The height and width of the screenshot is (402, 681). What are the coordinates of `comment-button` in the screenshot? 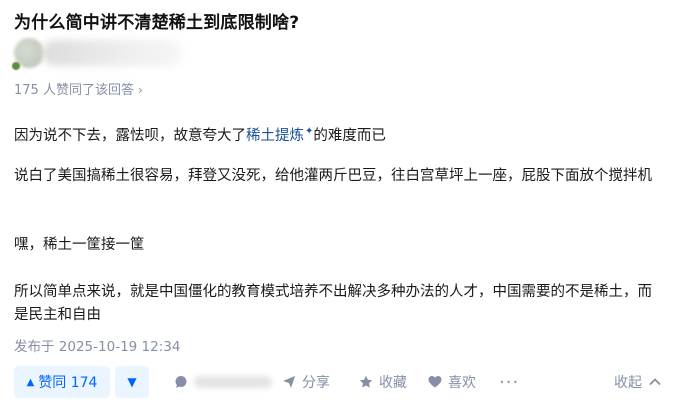 It's located at (223, 382).